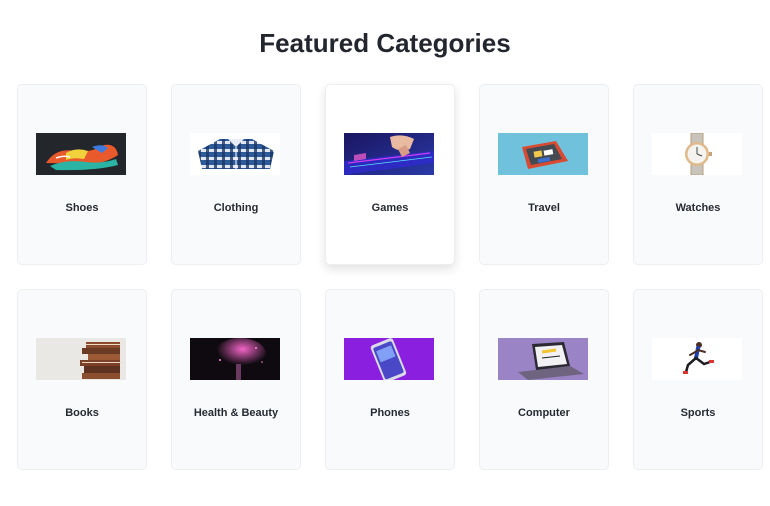  I want to click on gaming-keyboard-image, so click(389, 154).